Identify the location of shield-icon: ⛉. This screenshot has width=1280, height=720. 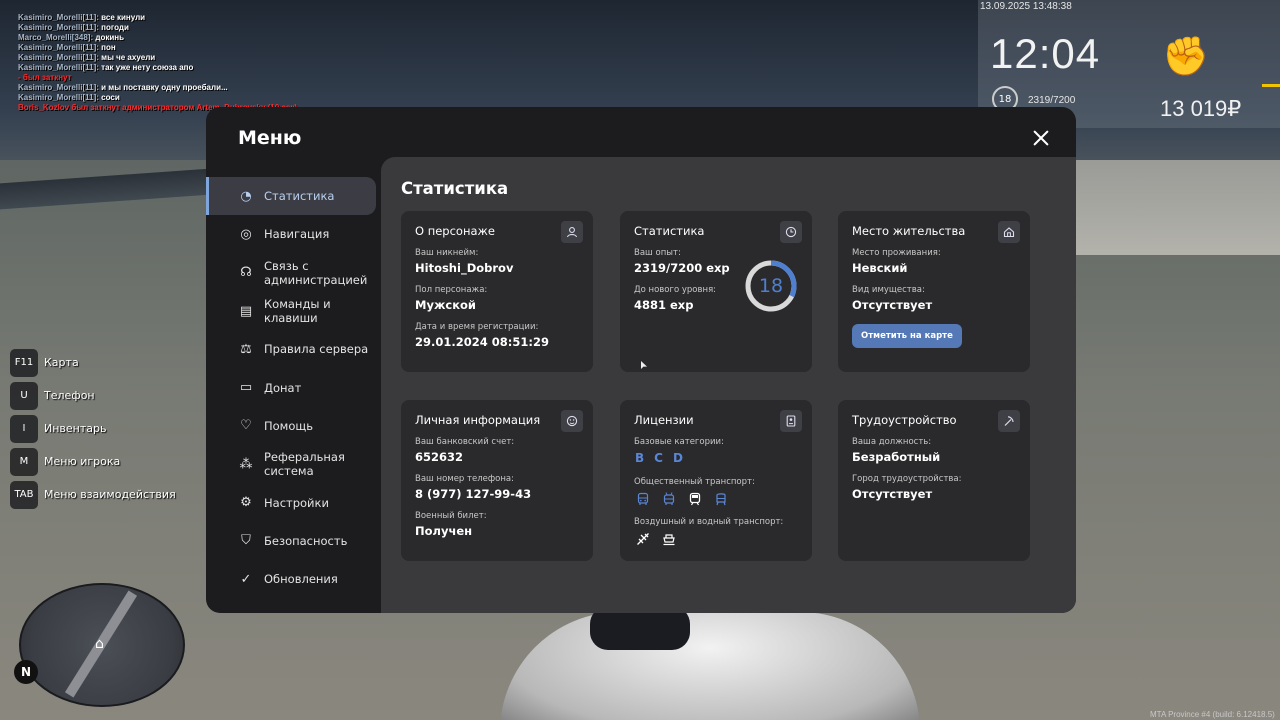
(246, 541).